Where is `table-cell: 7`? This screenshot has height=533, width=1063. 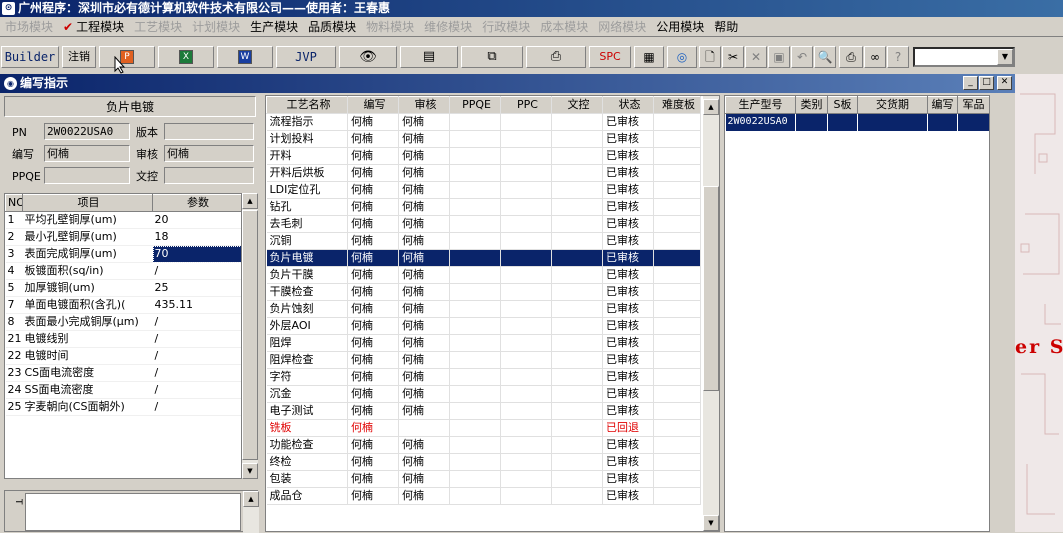 table-cell: 7 is located at coordinates (14, 305).